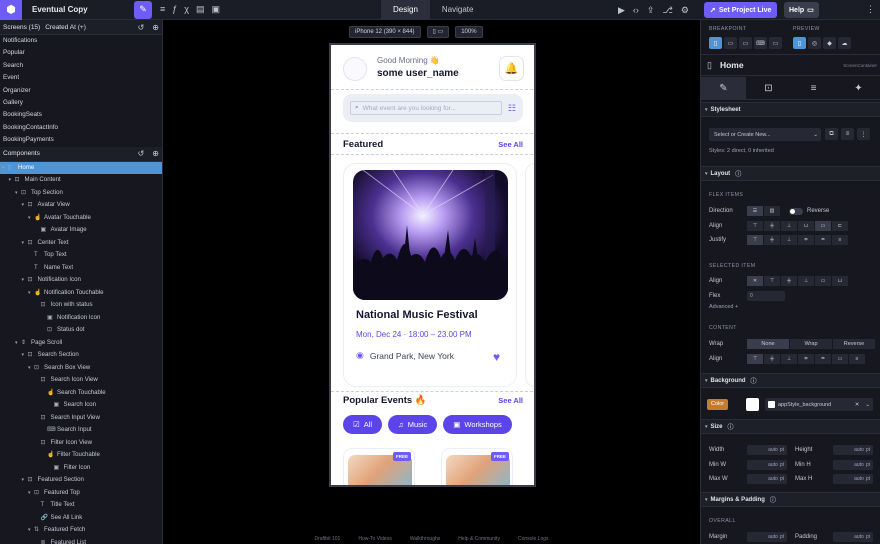 Image resolution: width=880 pixels, height=544 pixels. I want to click on tree-item: ▣ Filter Icon, so click(81, 468).